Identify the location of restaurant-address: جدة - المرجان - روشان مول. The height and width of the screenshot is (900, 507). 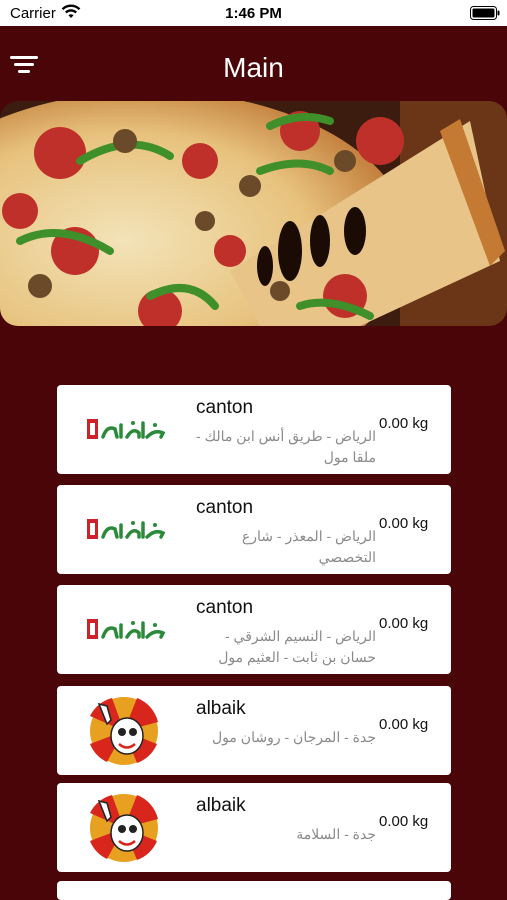
(294, 737).